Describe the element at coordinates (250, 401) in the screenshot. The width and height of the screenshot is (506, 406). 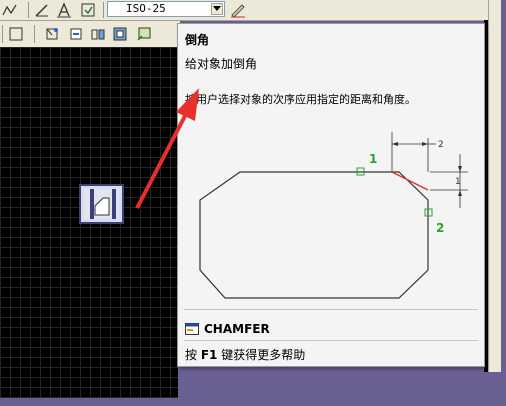
I see `window-border-bottom` at that location.